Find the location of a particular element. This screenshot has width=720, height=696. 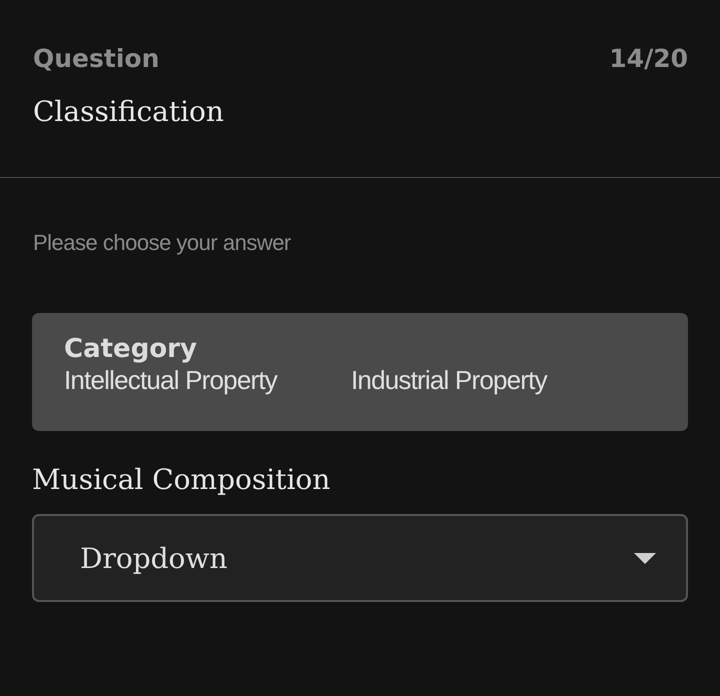

question-counter: 14/20 is located at coordinates (648, 58).